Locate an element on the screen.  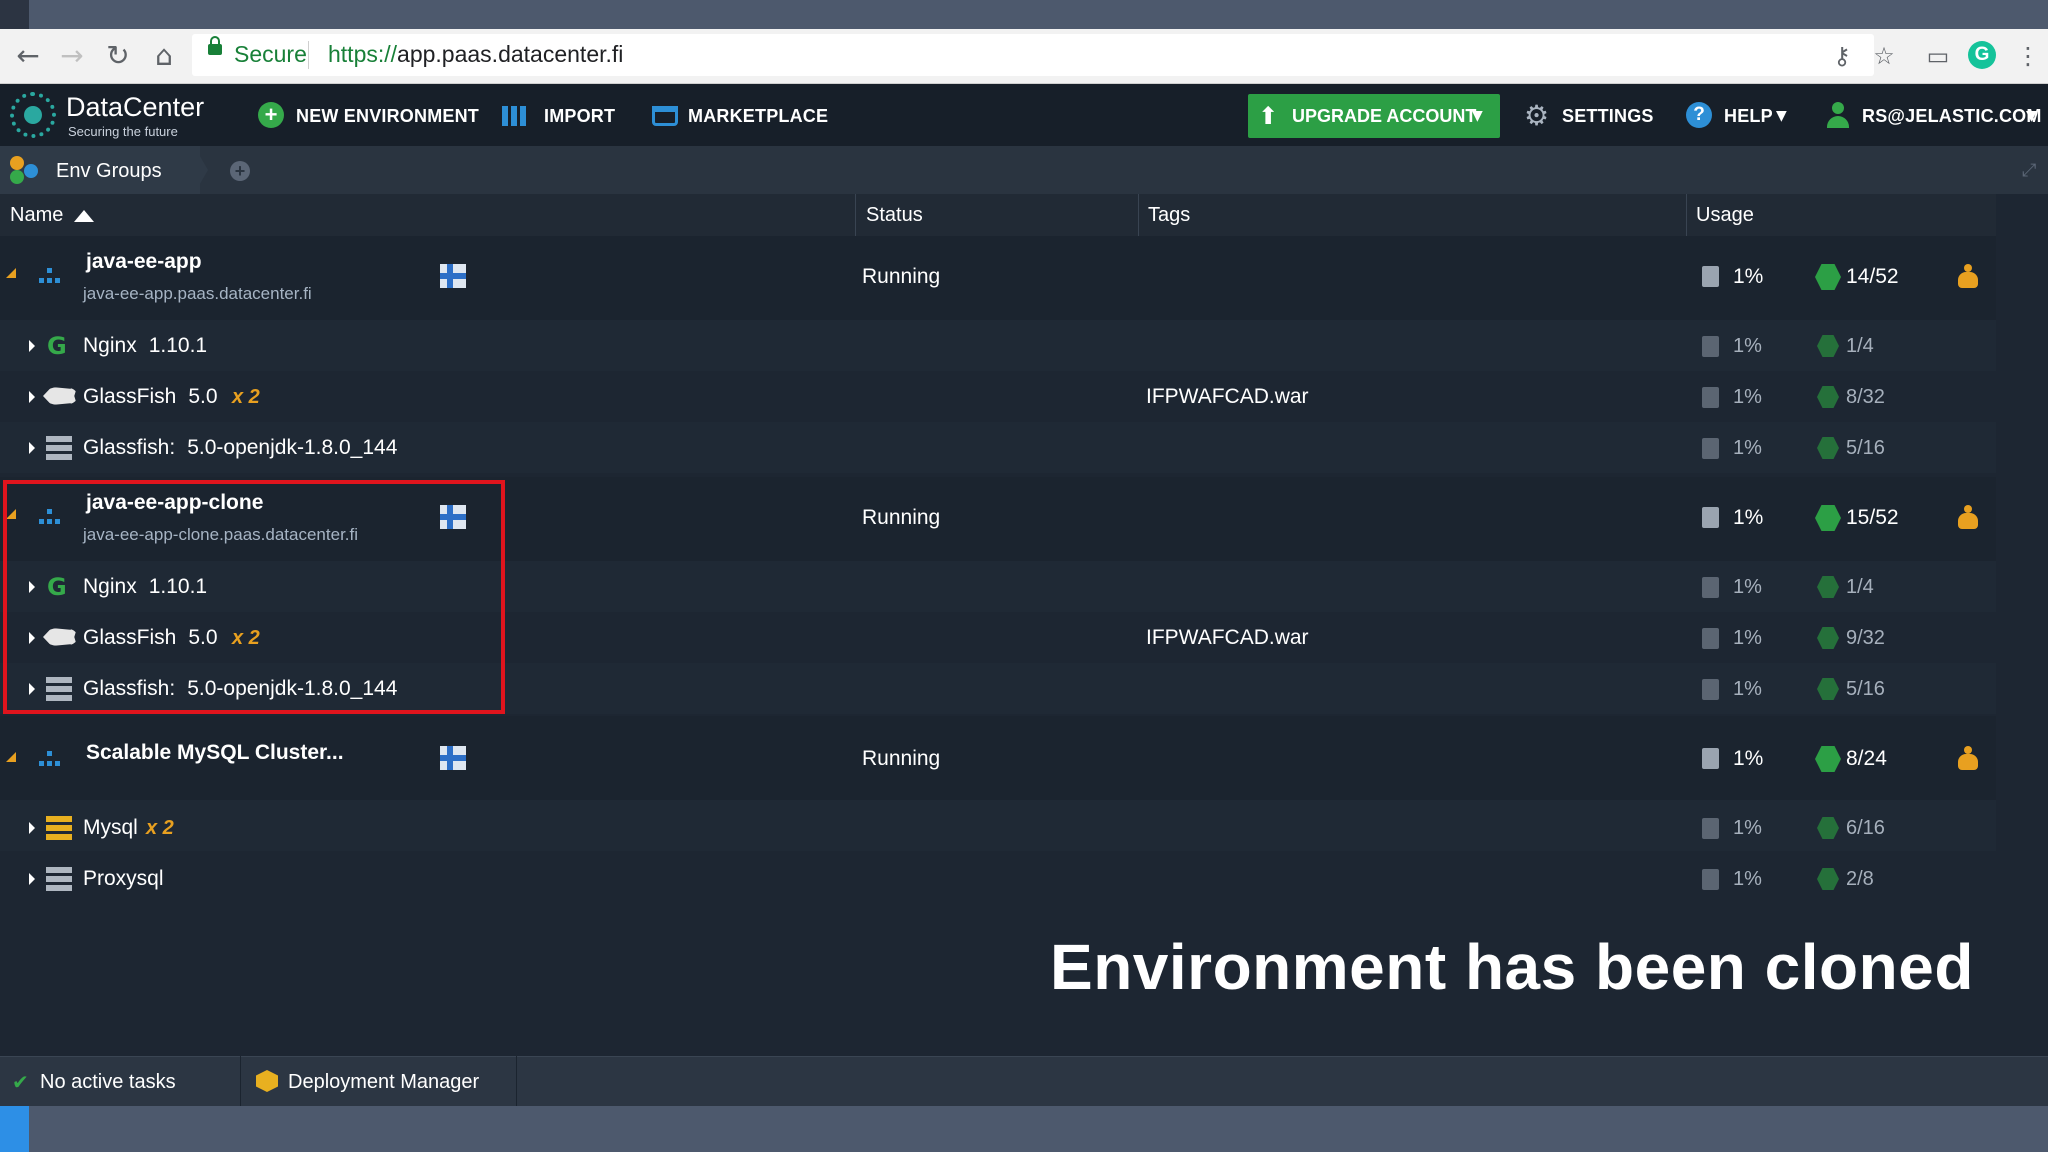
tab-bar is located at coordinates (1024, 170).